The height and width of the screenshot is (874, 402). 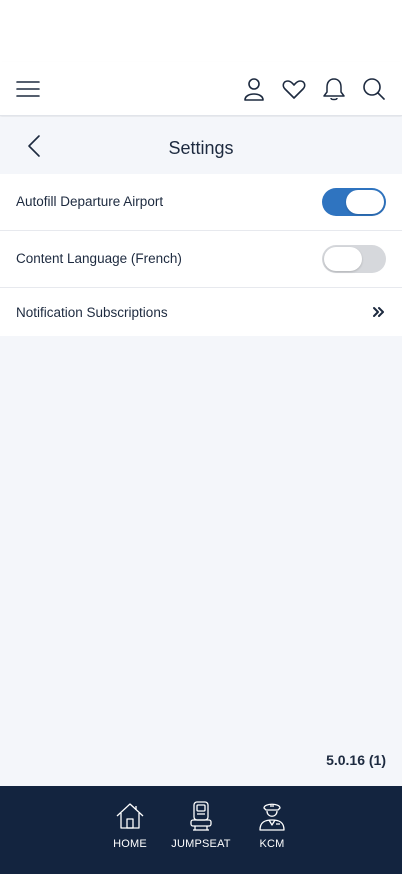 I want to click on heart-icon, so click(x=294, y=89).